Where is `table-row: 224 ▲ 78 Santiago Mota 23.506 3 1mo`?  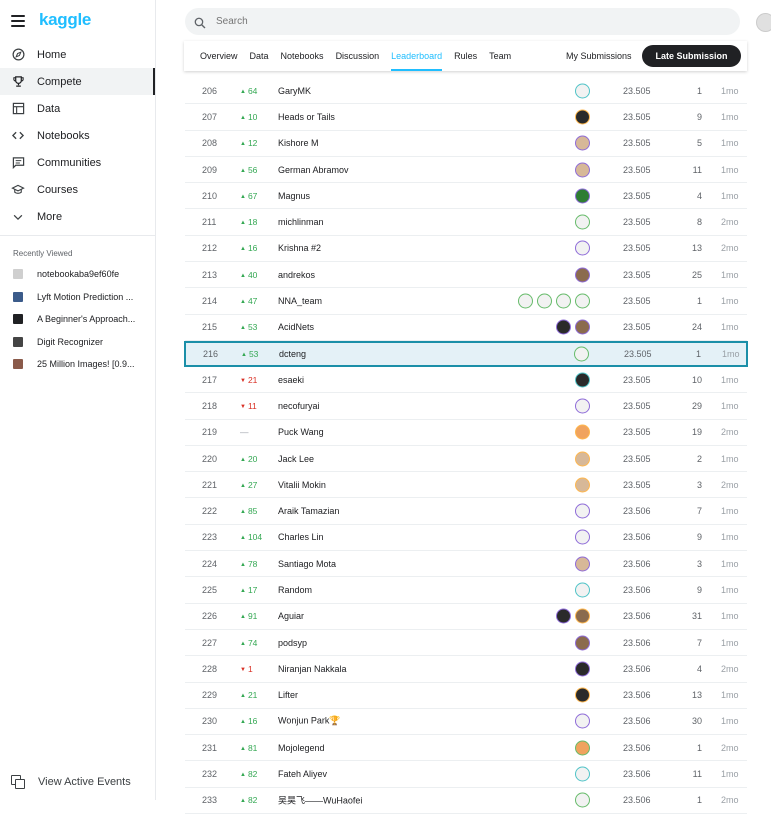 table-row: 224 ▲ 78 Santiago Mota 23.506 3 1mo is located at coordinates (466, 564).